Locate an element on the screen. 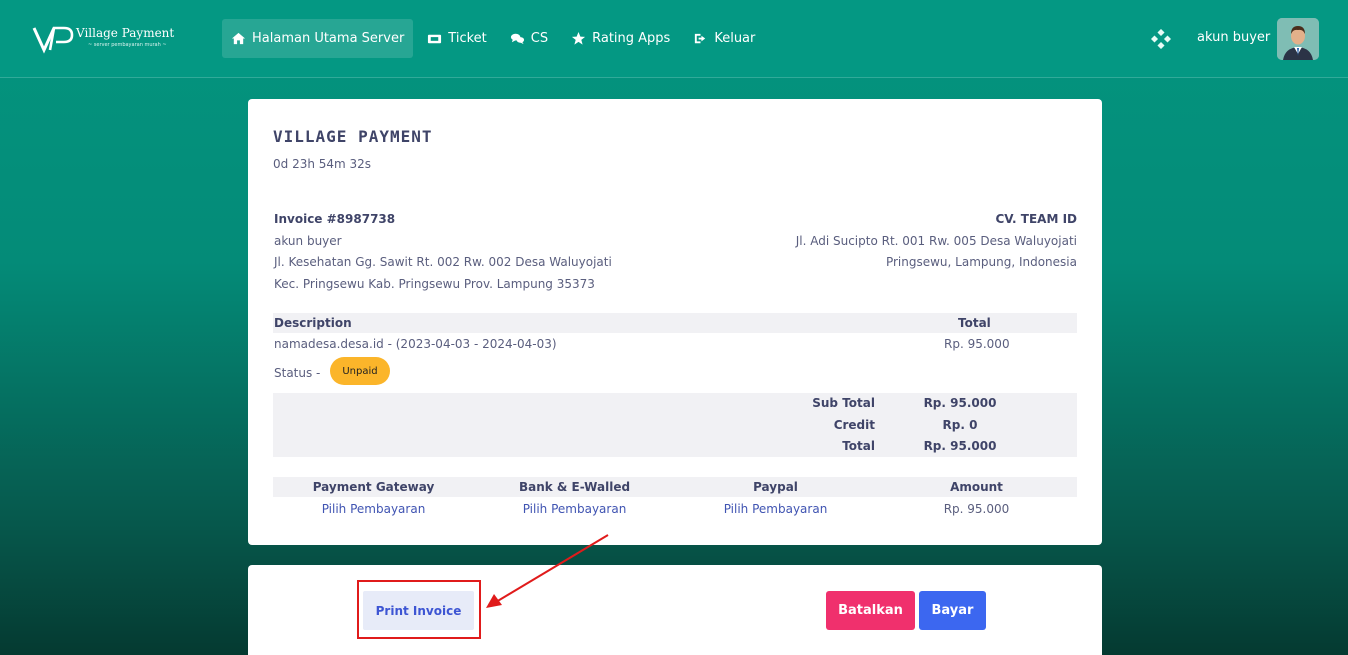 The width and height of the screenshot is (1348, 655). nav-logout: Keluar is located at coordinates (724, 38).